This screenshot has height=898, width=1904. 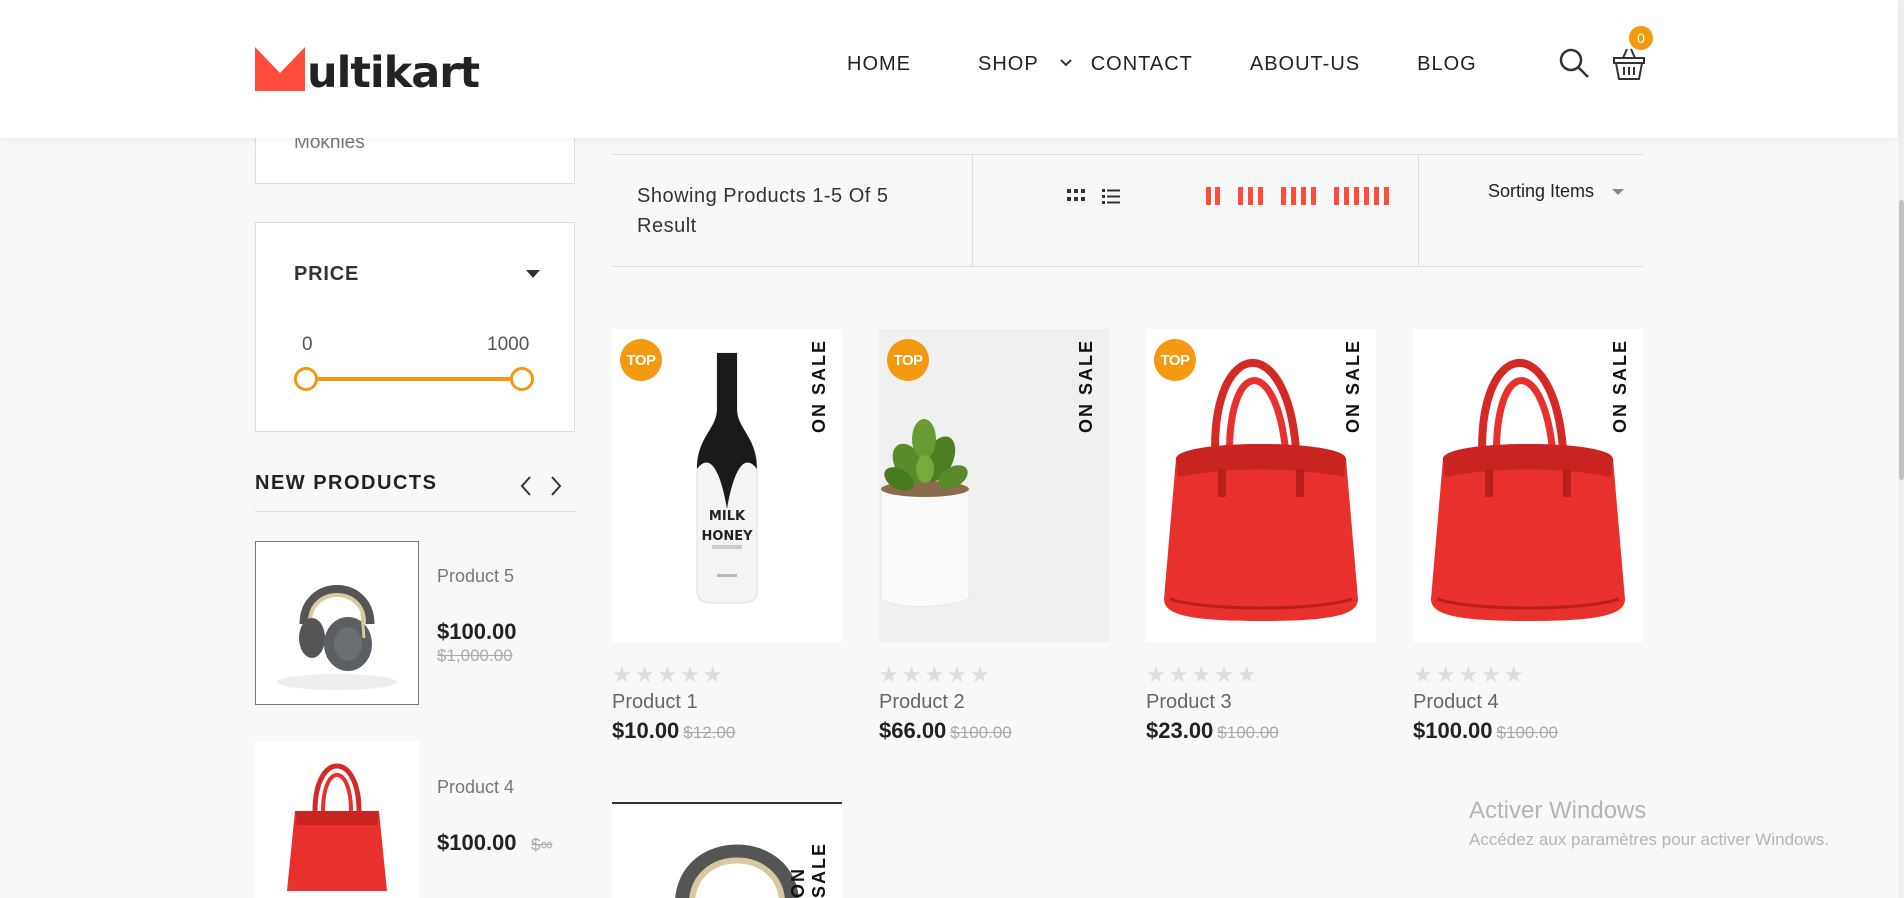 I want to click on price-range-max-handle, so click(x=522, y=379).